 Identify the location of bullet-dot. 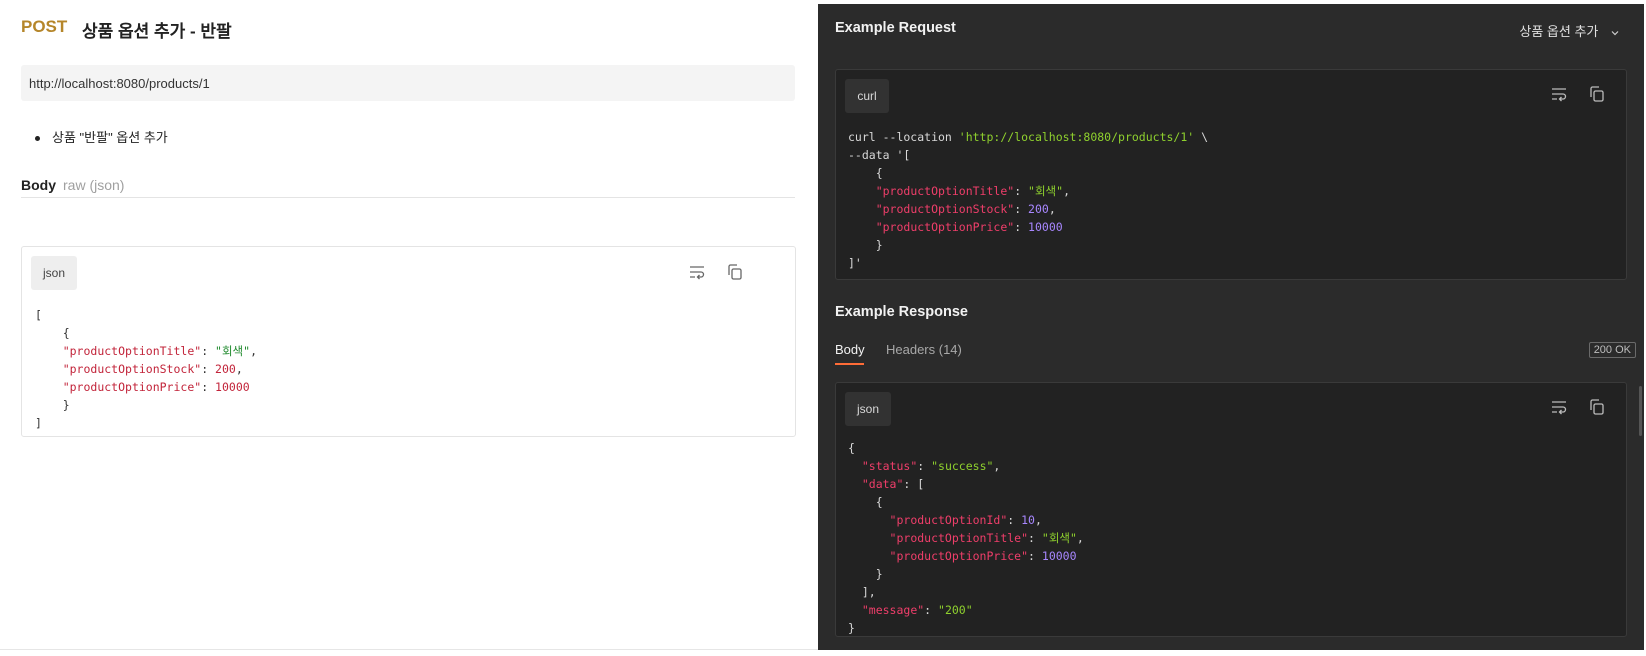
(37, 139).